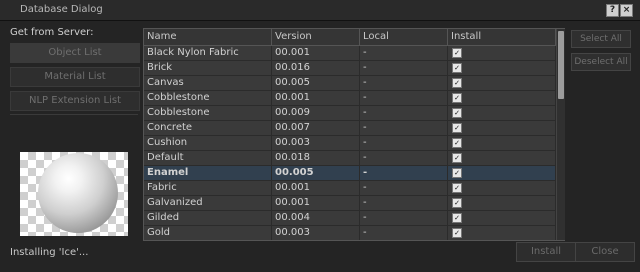  Describe the element at coordinates (560, 134) in the screenshot. I see `table-scrollbar` at that location.